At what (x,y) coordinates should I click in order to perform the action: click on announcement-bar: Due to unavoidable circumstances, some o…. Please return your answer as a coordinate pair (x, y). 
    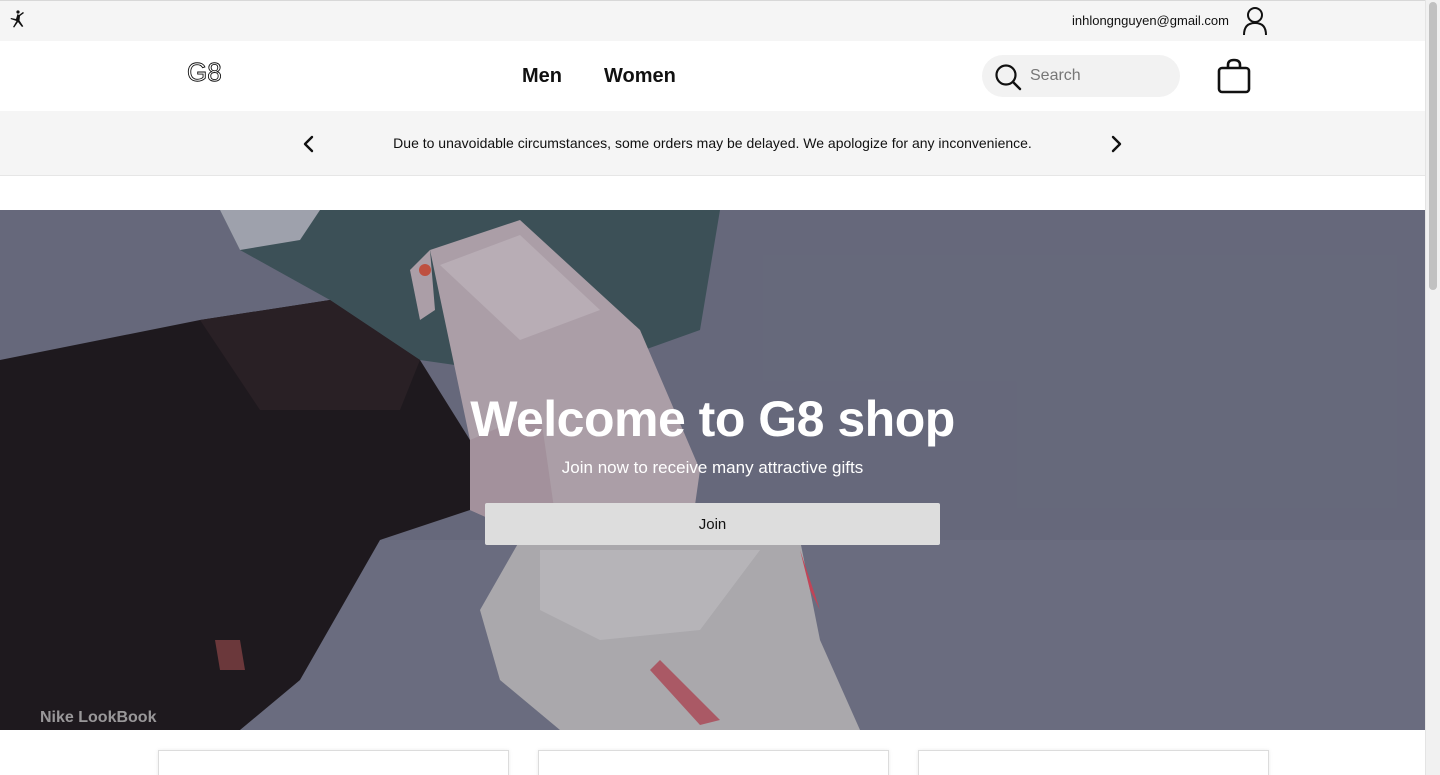
    Looking at the image, I should click on (712, 143).